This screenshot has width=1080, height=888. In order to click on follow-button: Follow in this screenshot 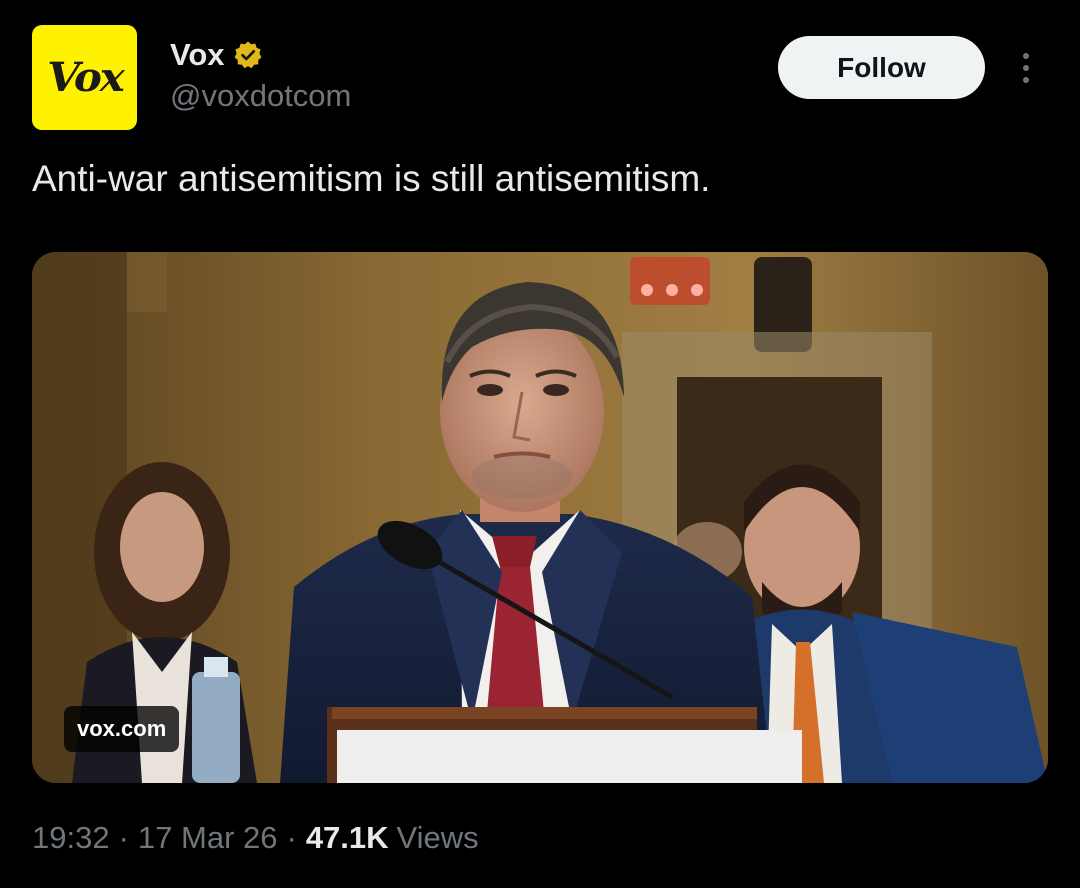, I will do `click(881, 67)`.